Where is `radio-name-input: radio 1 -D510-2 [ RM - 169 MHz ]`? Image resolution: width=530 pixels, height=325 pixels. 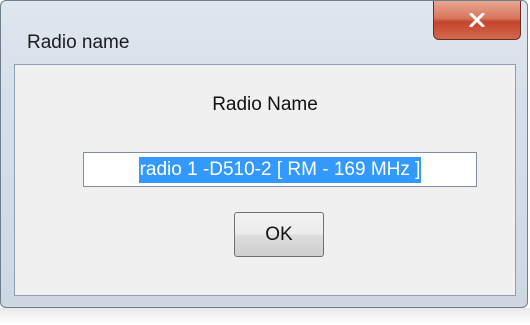
radio-name-input: radio 1 -D510-2 [ RM - 169 MHz ] is located at coordinates (280, 169).